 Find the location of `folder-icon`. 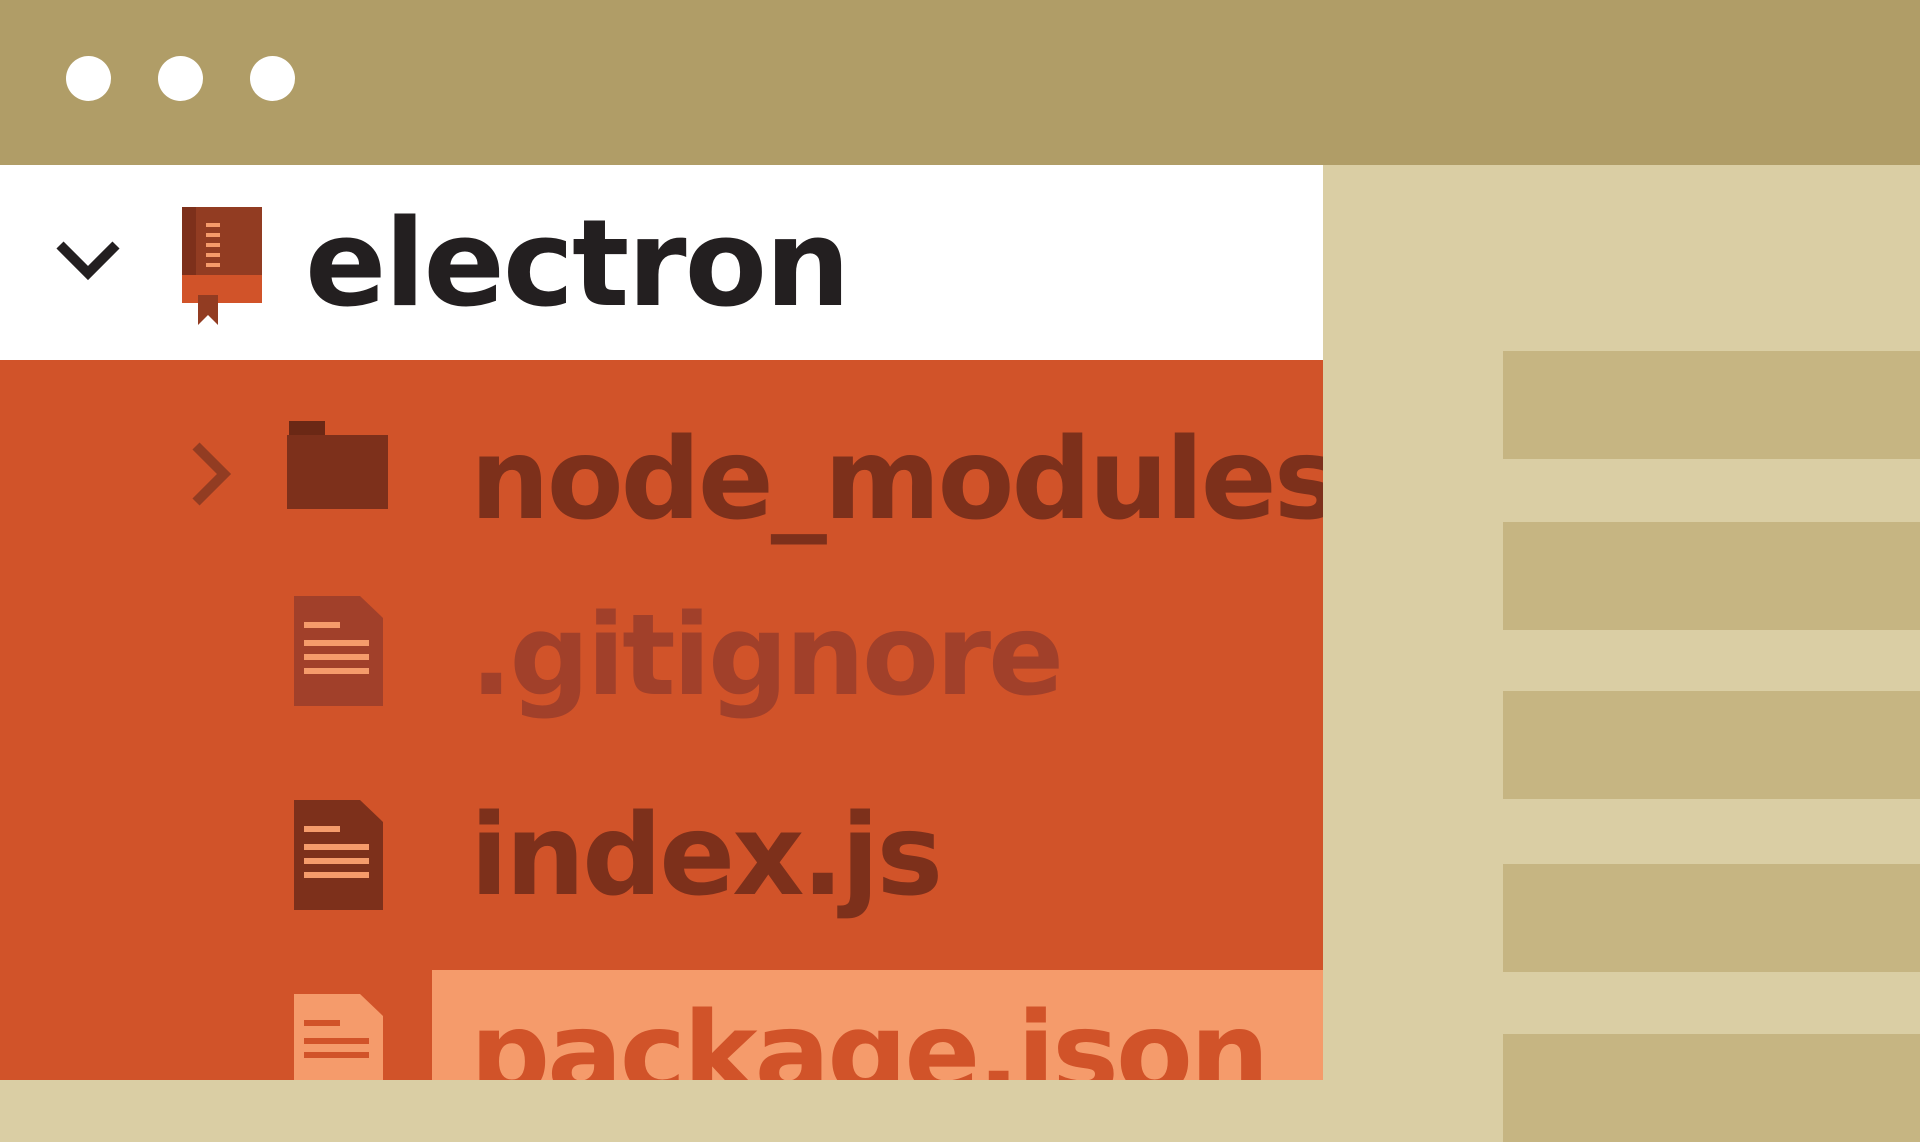

folder-icon is located at coordinates (337, 467).